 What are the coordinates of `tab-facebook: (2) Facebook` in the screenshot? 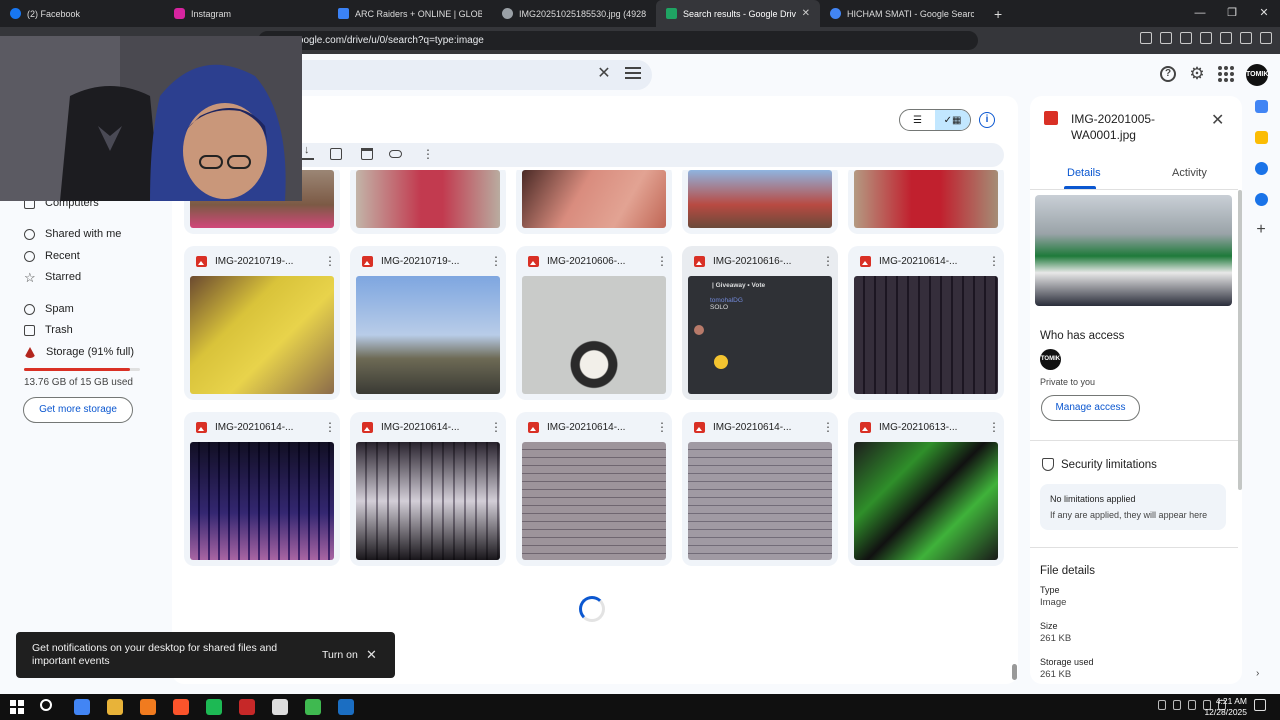 It's located at (82, 13).